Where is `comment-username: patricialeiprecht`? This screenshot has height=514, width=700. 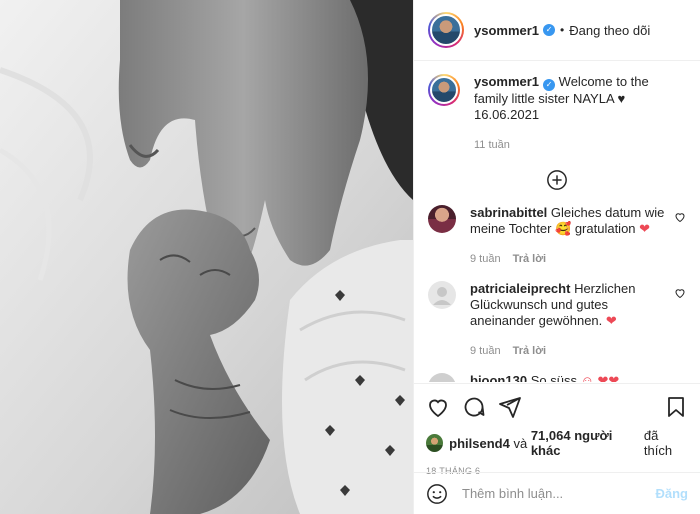
comment-username: patricialeiprecht is located at coordinates (520, 288).